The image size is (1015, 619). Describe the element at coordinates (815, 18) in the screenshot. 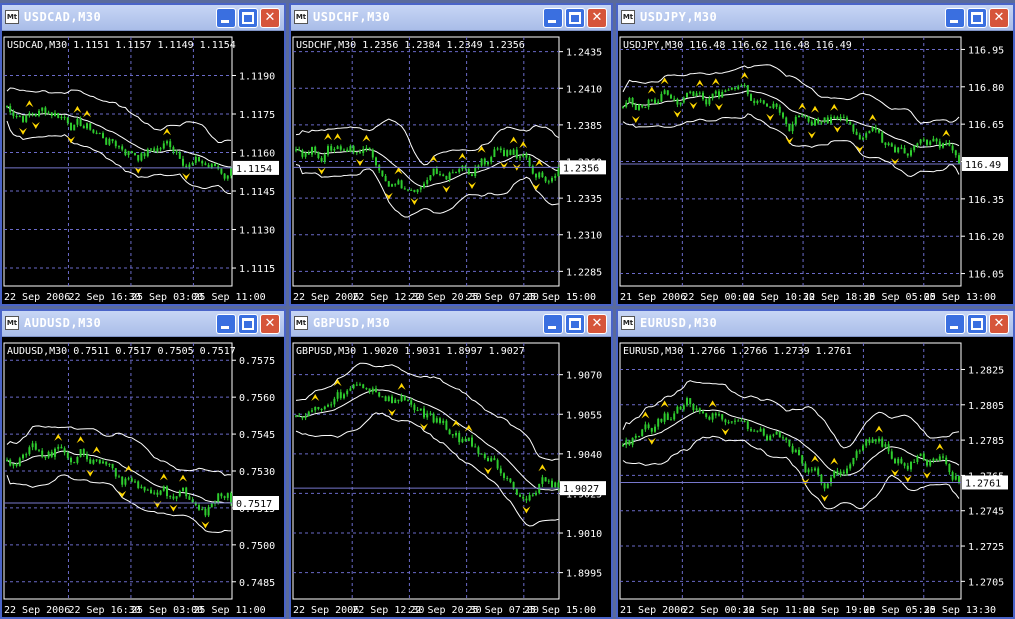

I see `window-titlebar: Mt USDJPY,M30 ✕` at that location.